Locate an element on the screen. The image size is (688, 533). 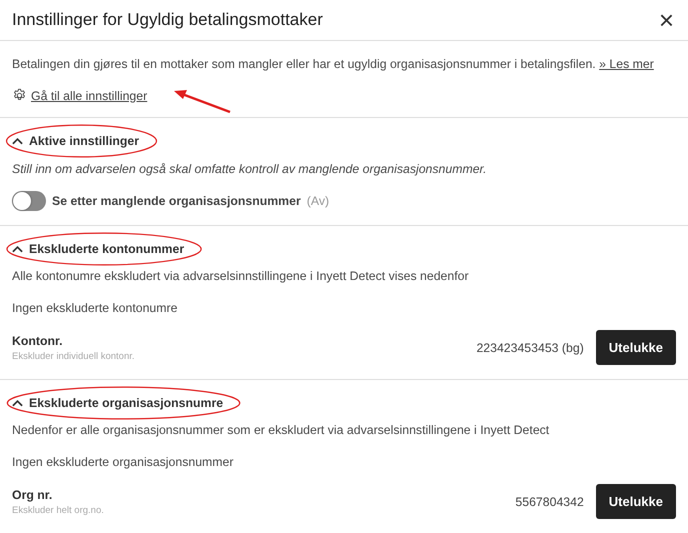
close-button: × is located at coordinates (666, 20).